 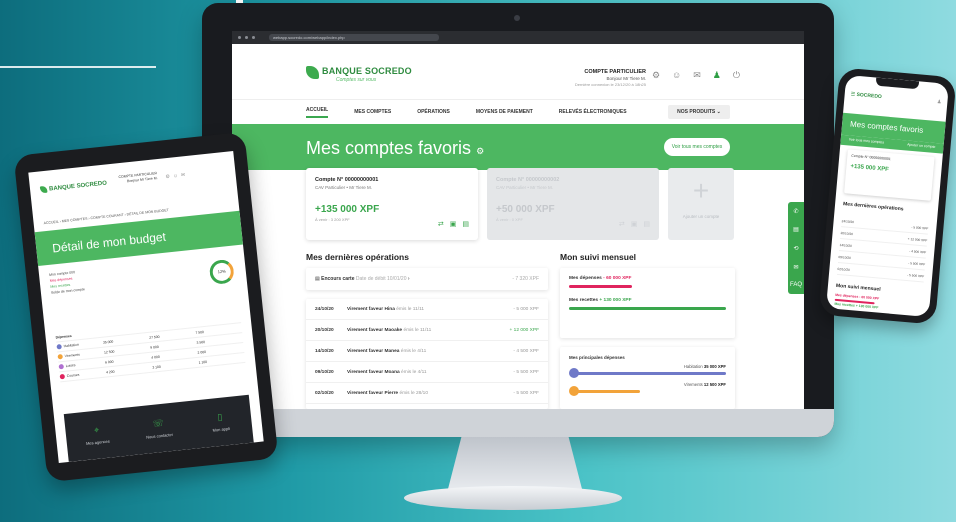 I want to click on brand-name: BANQUE SOCREDO, so click(x=367, y=71).